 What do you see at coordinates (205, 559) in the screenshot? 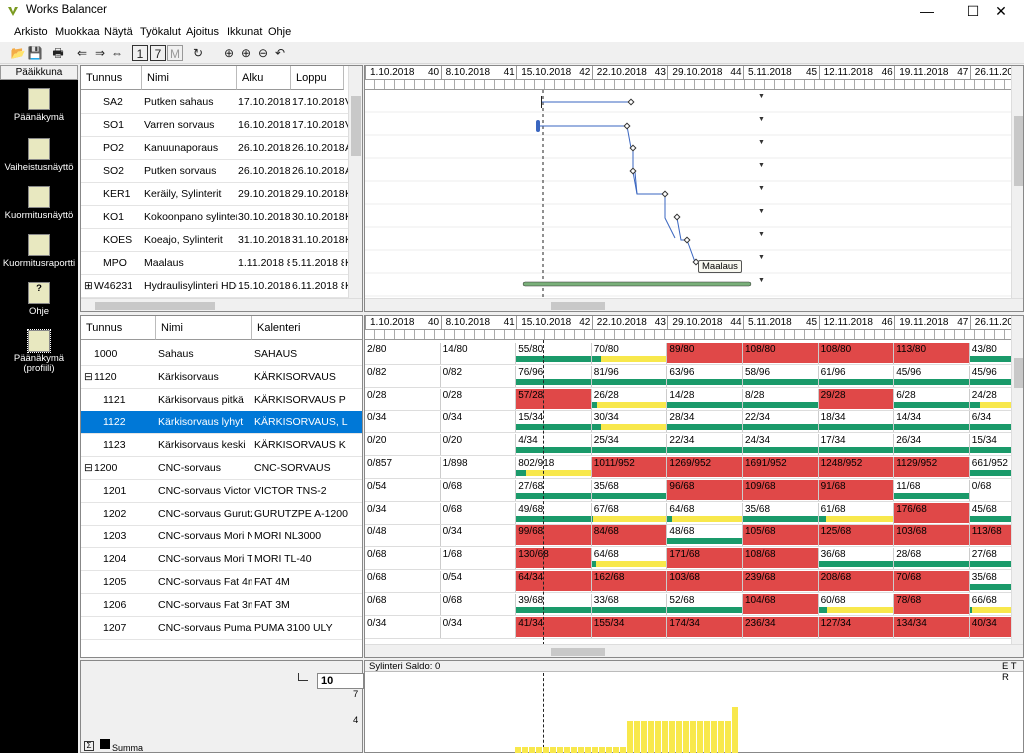
I see `resource-cell: CNC-sorvaus Mori TL-` at bounding box center [205, 559].